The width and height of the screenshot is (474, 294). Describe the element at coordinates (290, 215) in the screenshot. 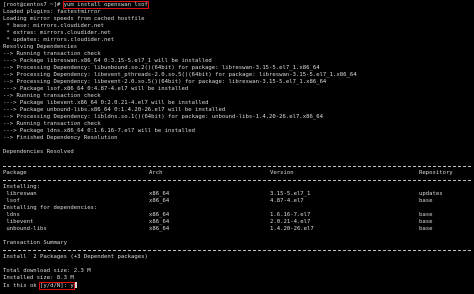

I see `cell-version: 1.6.16-7.el7` at that location.